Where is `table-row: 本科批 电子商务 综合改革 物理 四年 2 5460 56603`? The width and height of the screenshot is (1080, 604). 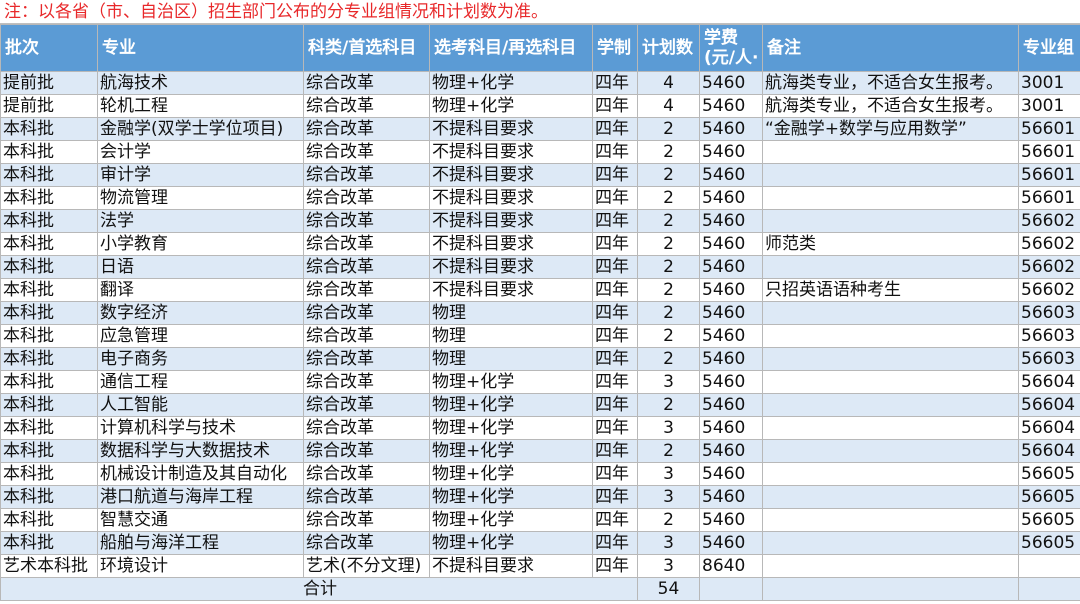 table-row: 本科批 电子商务 综合改革 物理 四年 2 5460 56603 is located at coordinates (540, 359).